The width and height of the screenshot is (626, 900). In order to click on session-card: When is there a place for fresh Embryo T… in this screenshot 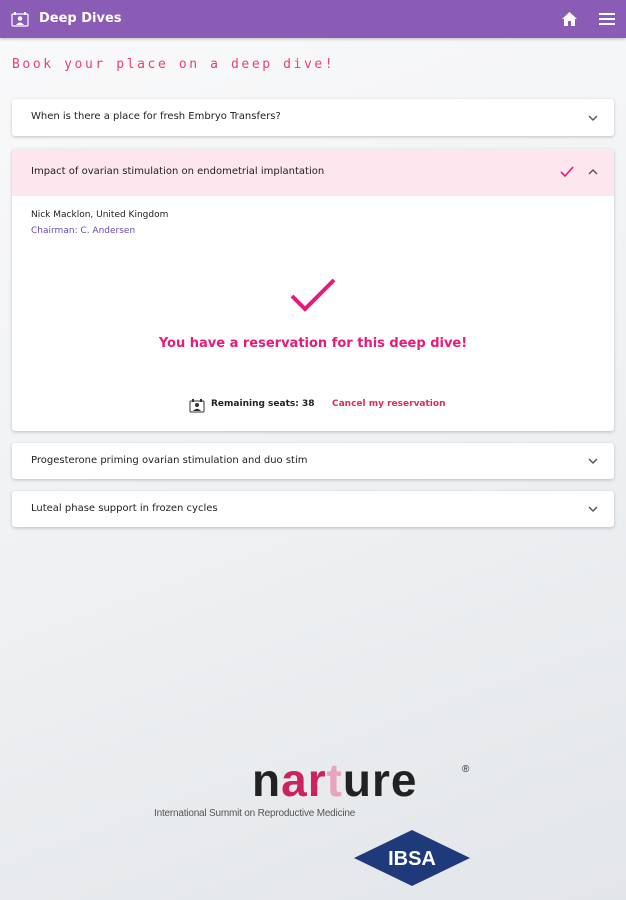, I will do `click(313, 117)`.